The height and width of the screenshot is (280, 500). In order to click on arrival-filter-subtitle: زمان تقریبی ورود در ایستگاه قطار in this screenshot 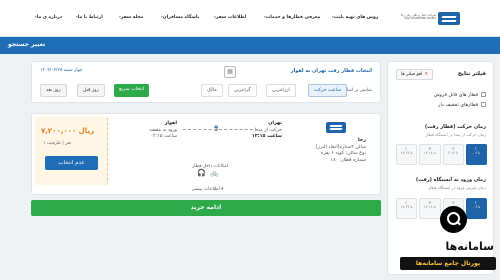, I will do `click(457, 187)`.